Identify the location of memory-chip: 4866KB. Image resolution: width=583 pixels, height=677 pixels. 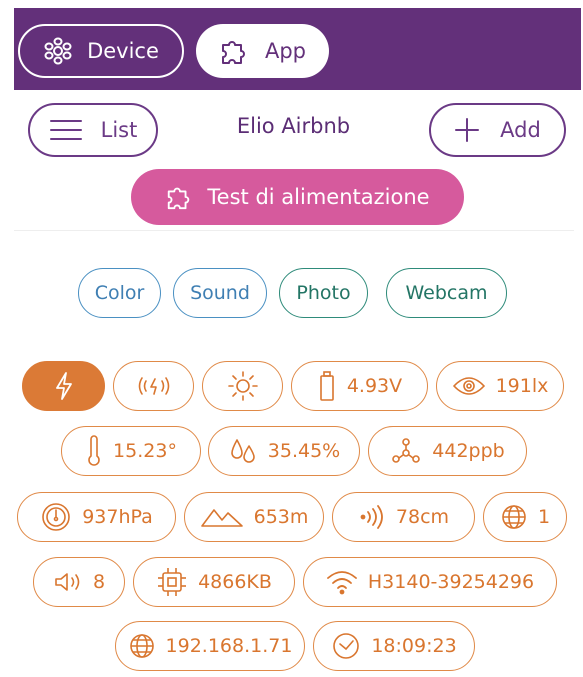
(214, 582).